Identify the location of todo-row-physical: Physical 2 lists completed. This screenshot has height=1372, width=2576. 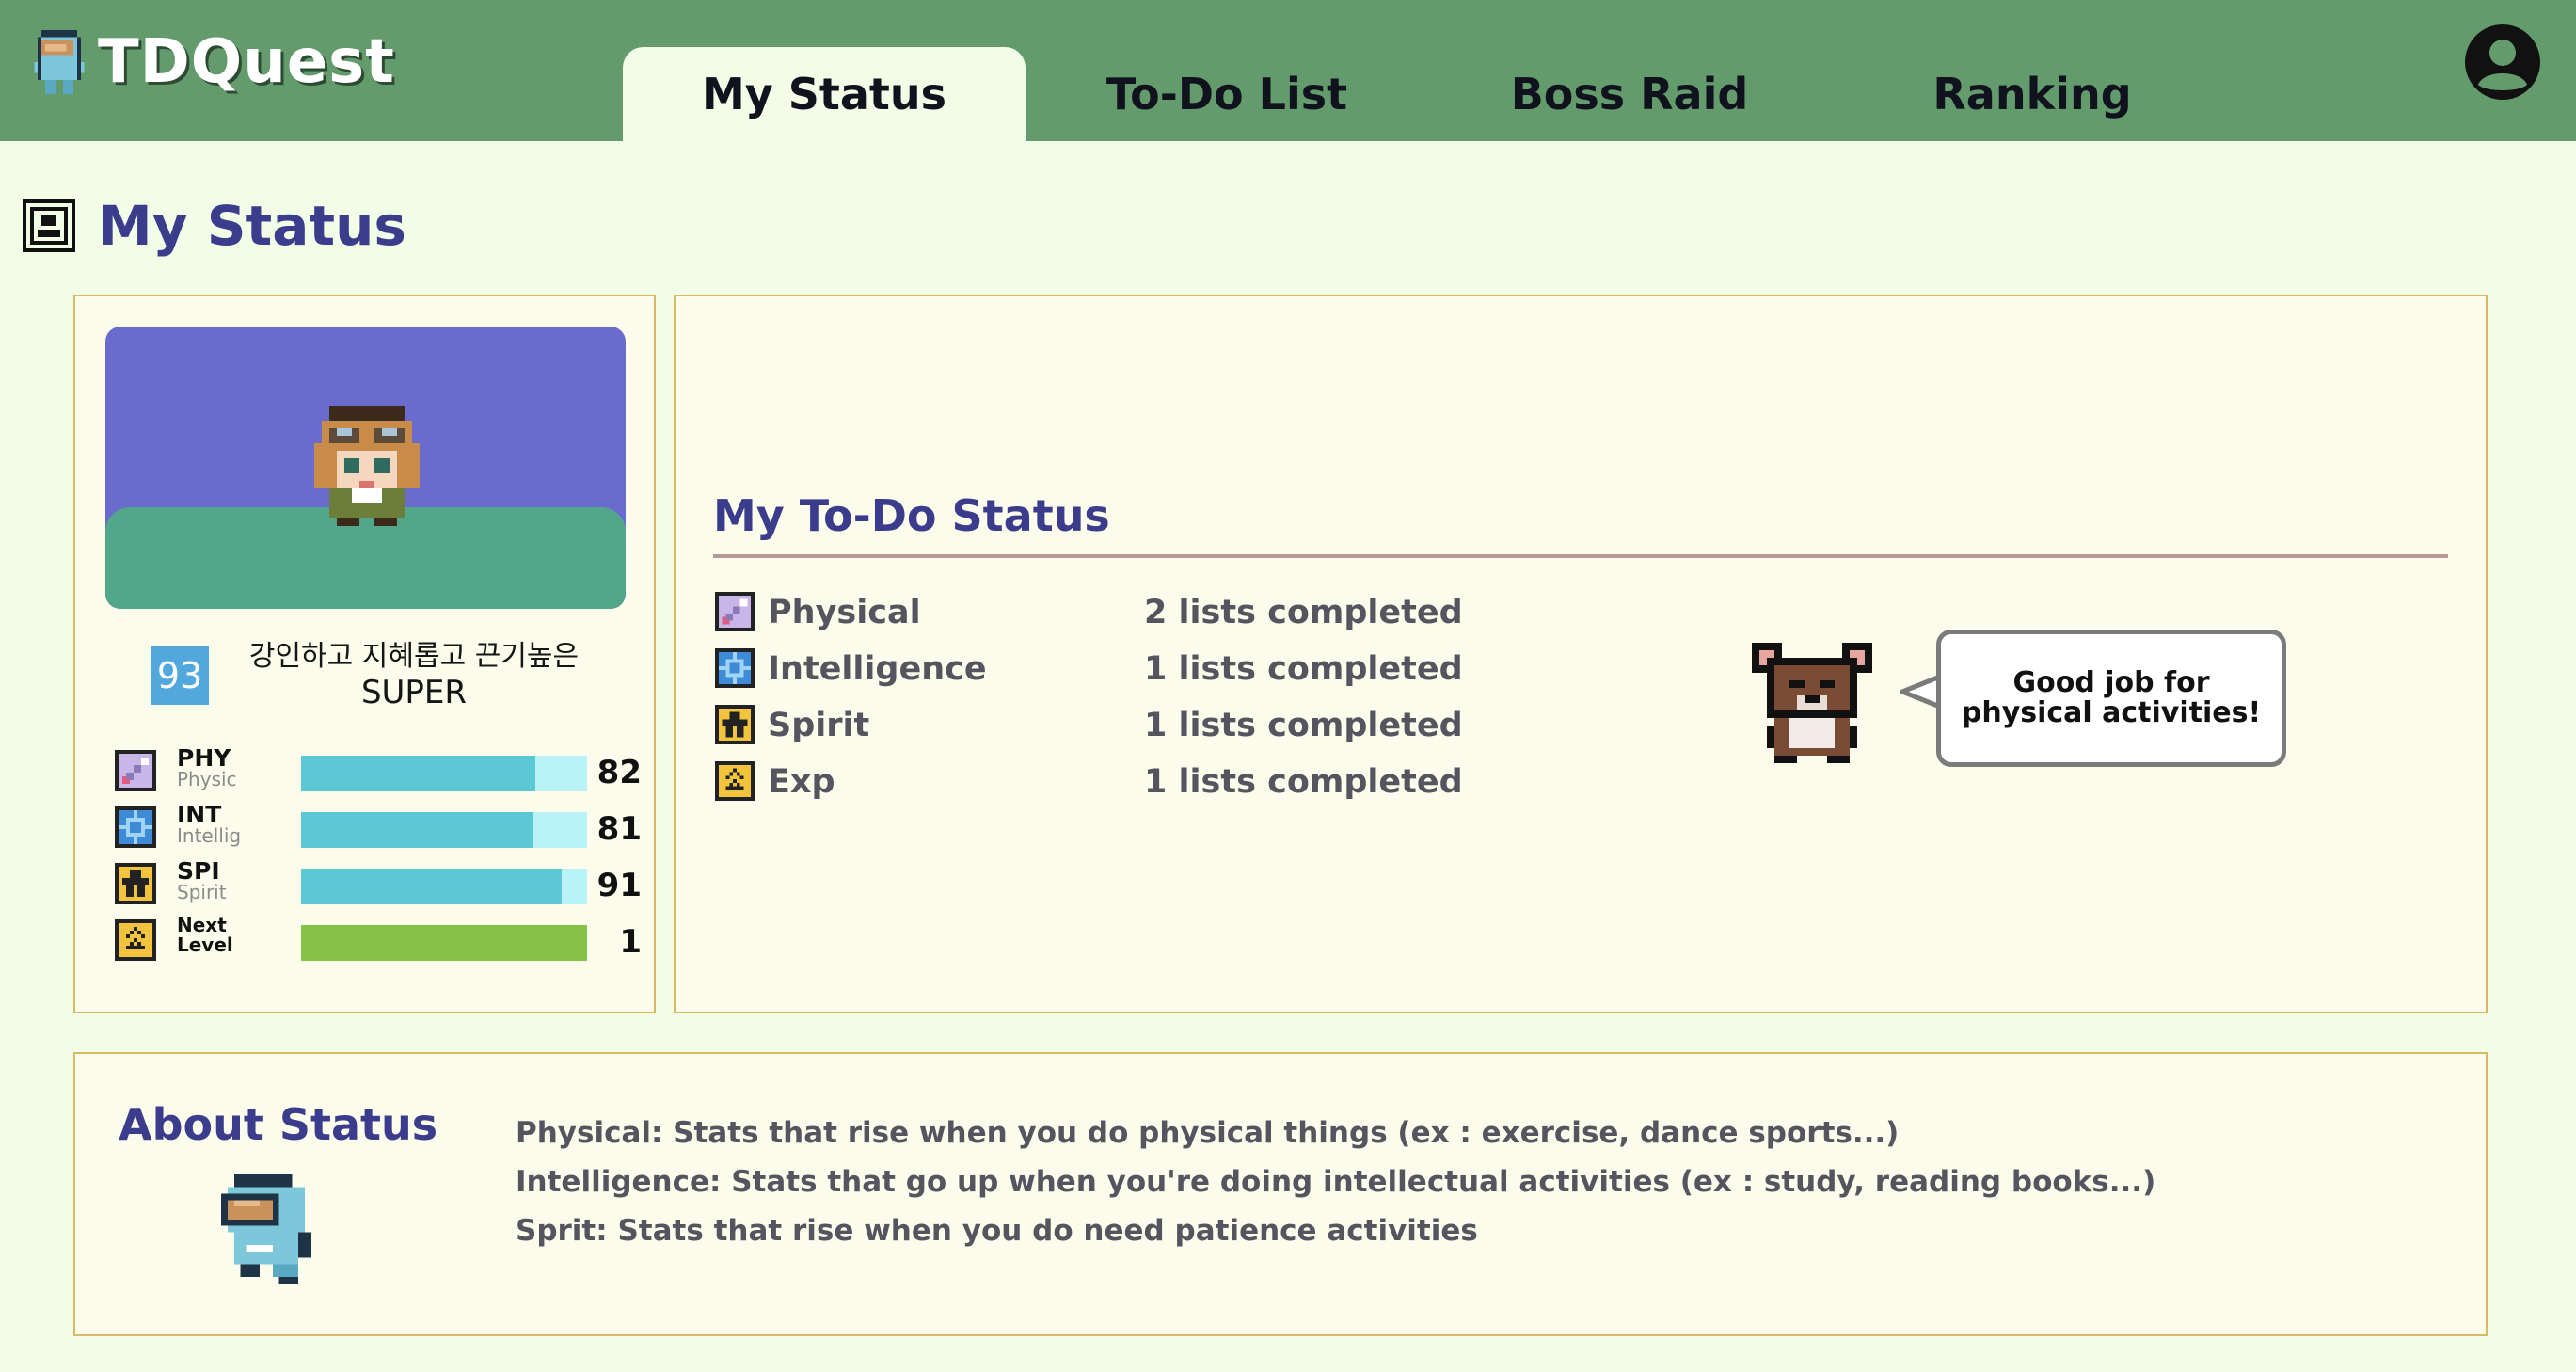
(1091, 611).